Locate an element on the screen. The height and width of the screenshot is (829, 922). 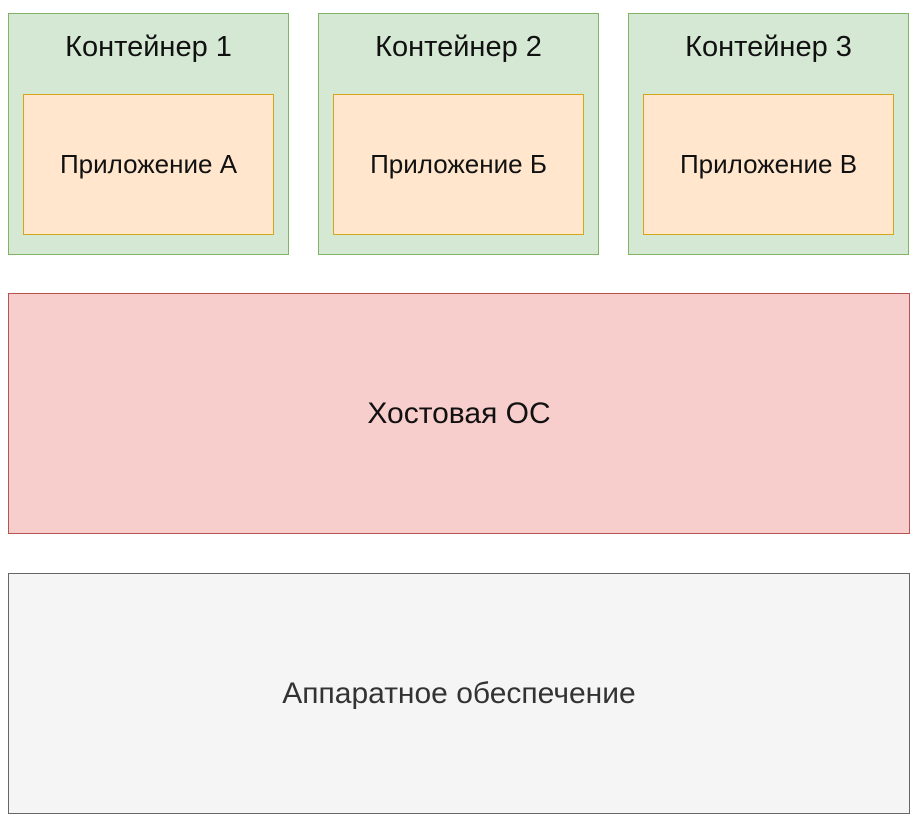
application-b-box: Приложение Б is located at coordinates (458, 164).